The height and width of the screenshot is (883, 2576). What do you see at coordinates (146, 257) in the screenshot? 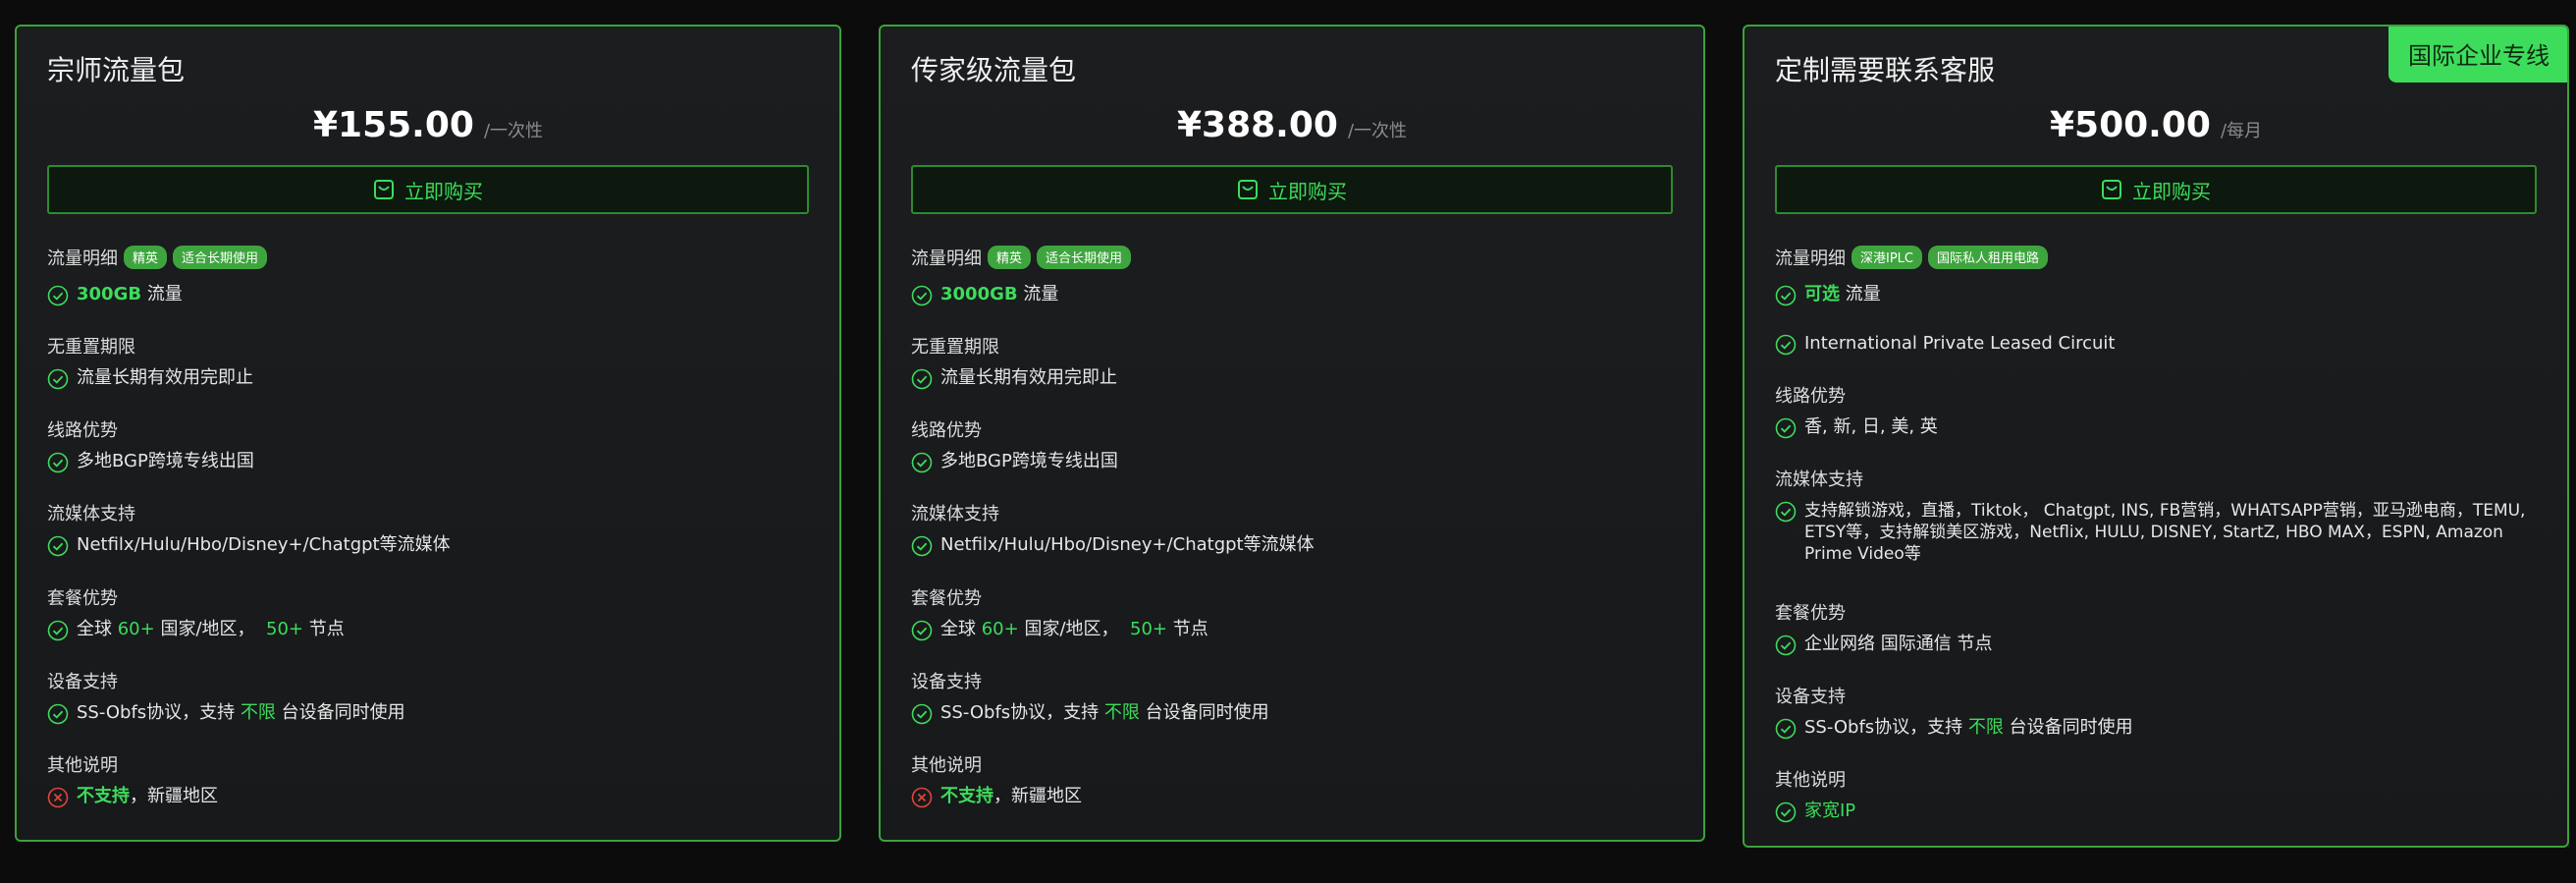
I see `badge: 精英` at bounding box center [146, 257].